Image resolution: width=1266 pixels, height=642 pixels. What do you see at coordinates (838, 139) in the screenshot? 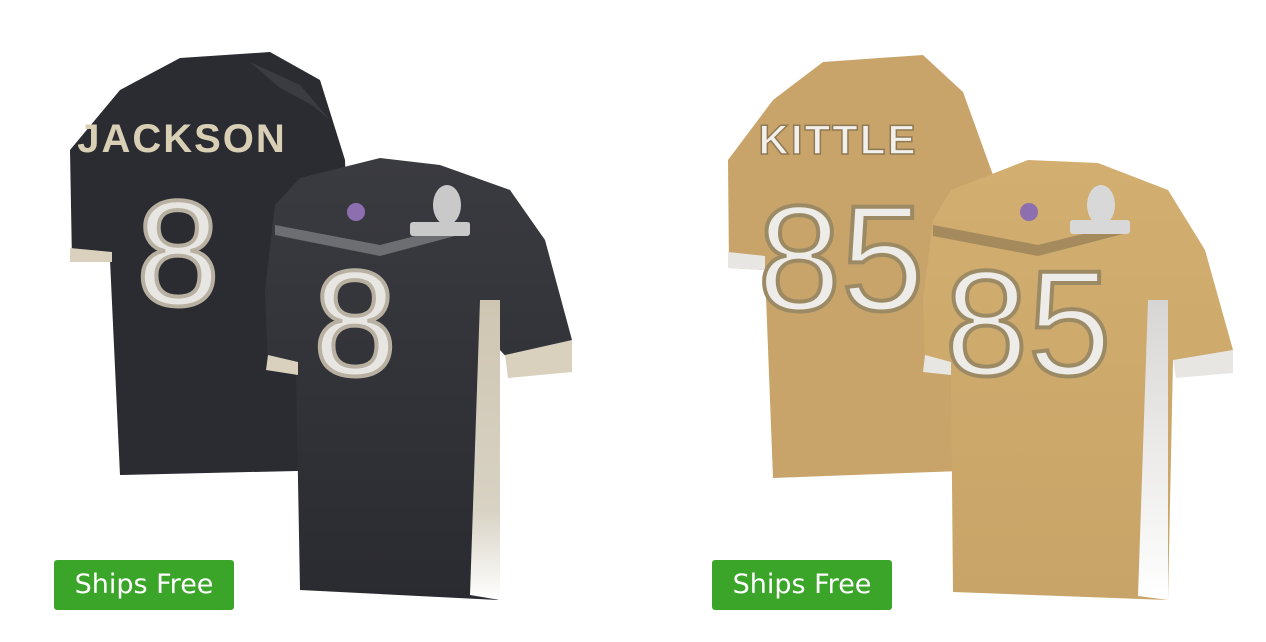
I see `back-name-text: KITTLE` at bounding box center [838, 139].